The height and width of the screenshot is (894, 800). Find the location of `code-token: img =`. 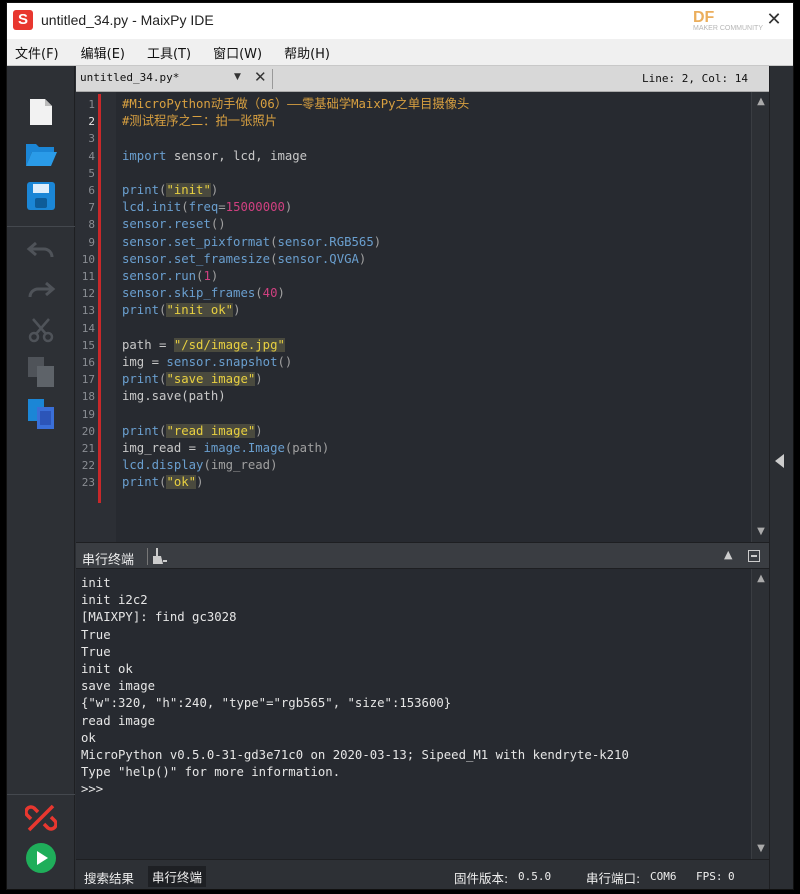

code-token: img = is located at coordinates (144, 362).